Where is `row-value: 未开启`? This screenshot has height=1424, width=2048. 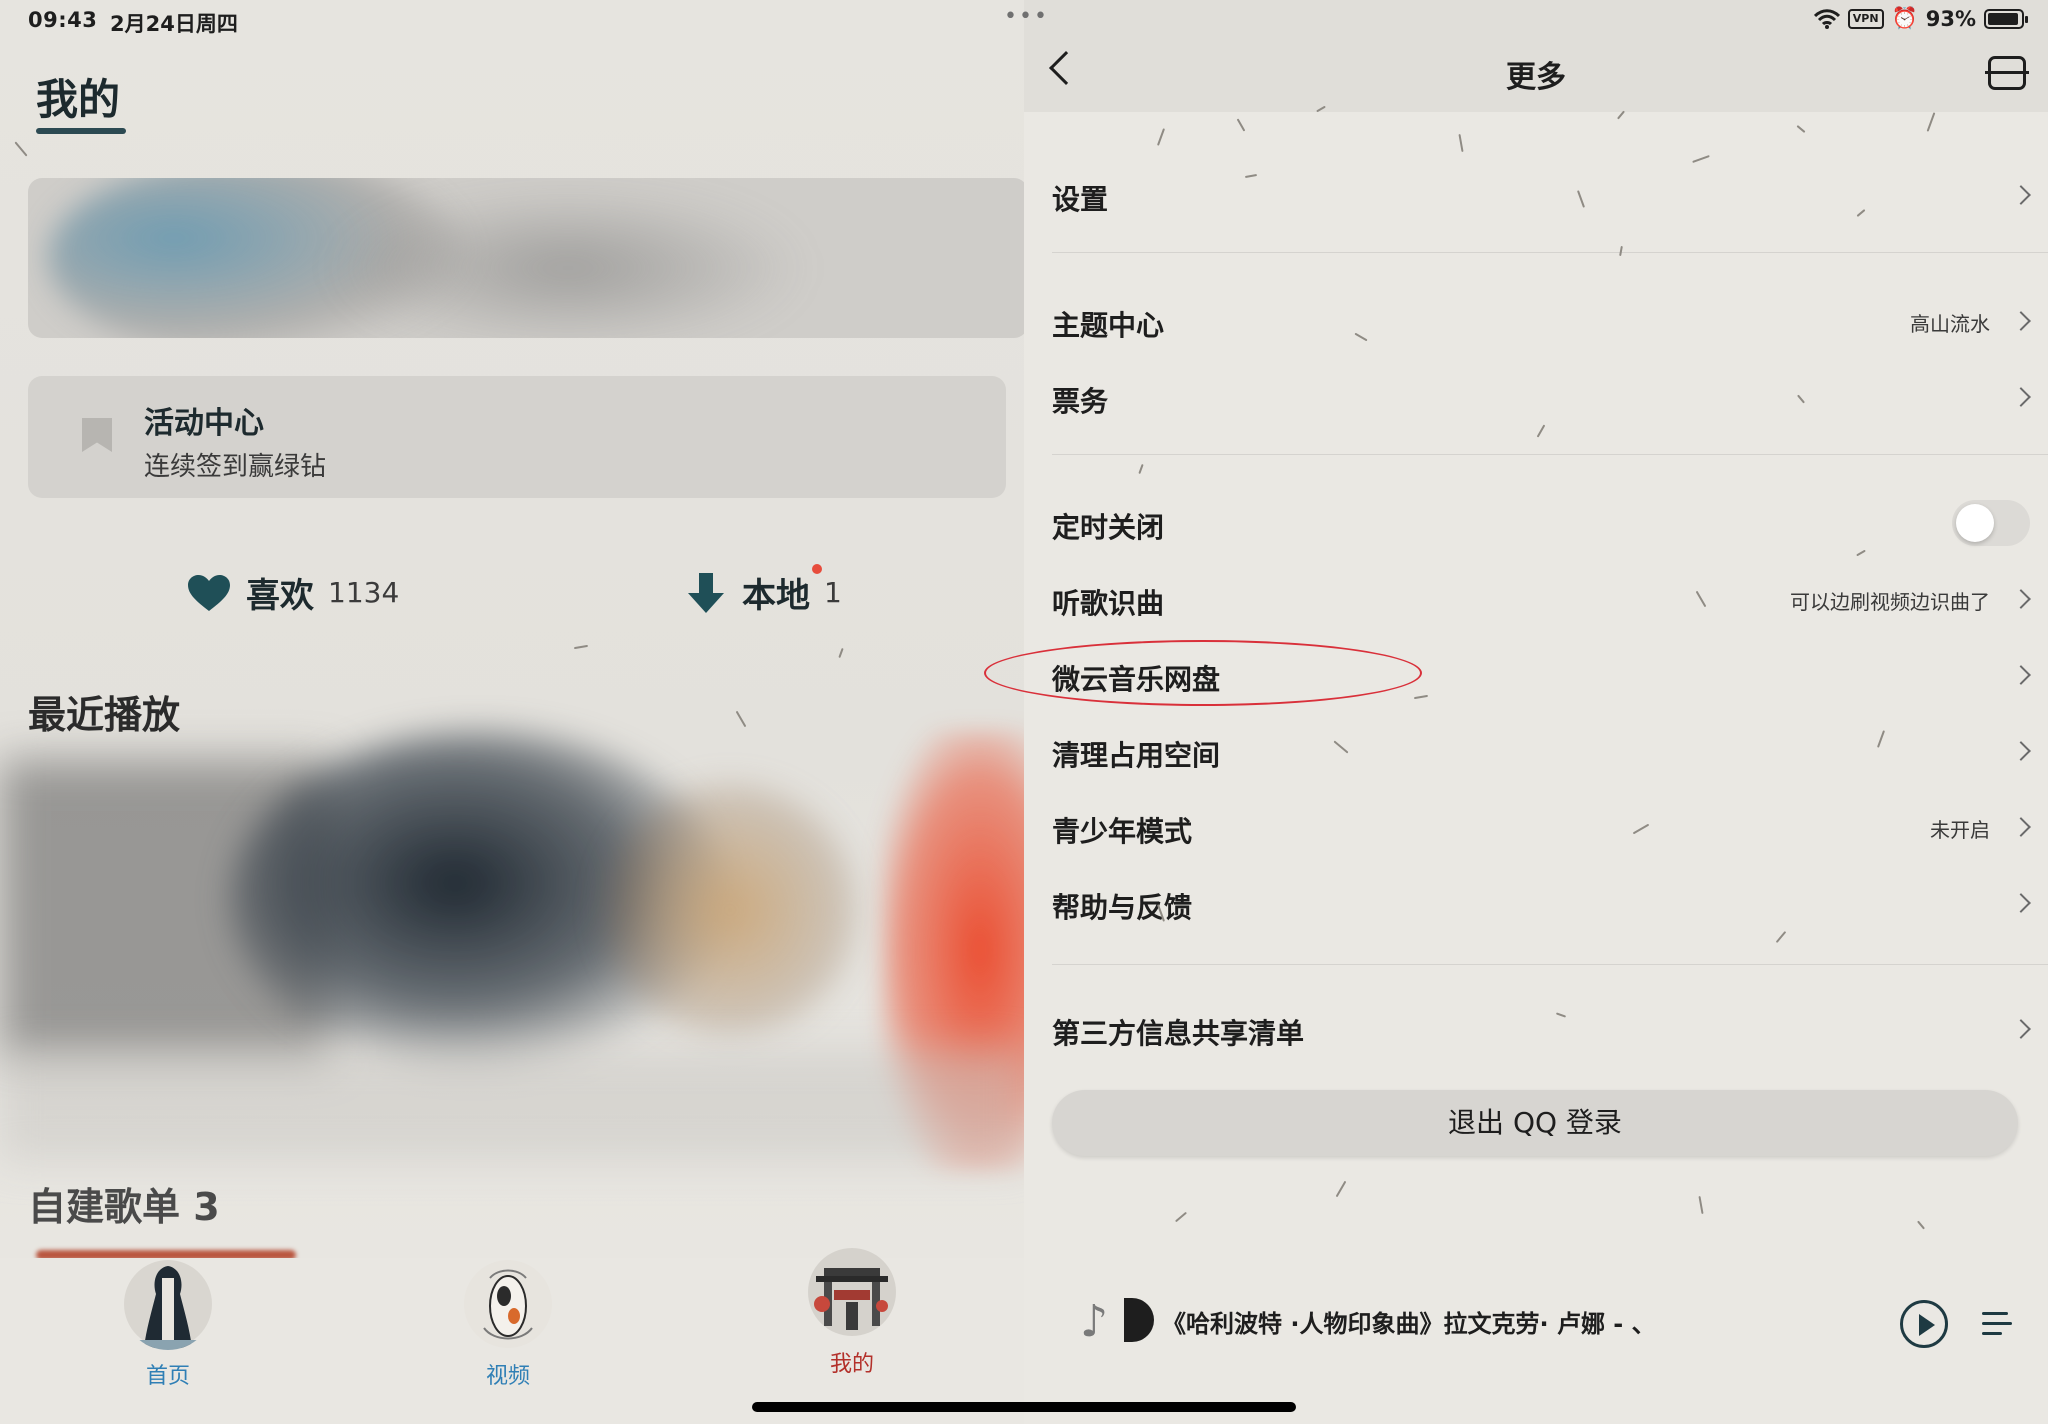 row-value: 未开启 is located at coordinates (1960, 830).